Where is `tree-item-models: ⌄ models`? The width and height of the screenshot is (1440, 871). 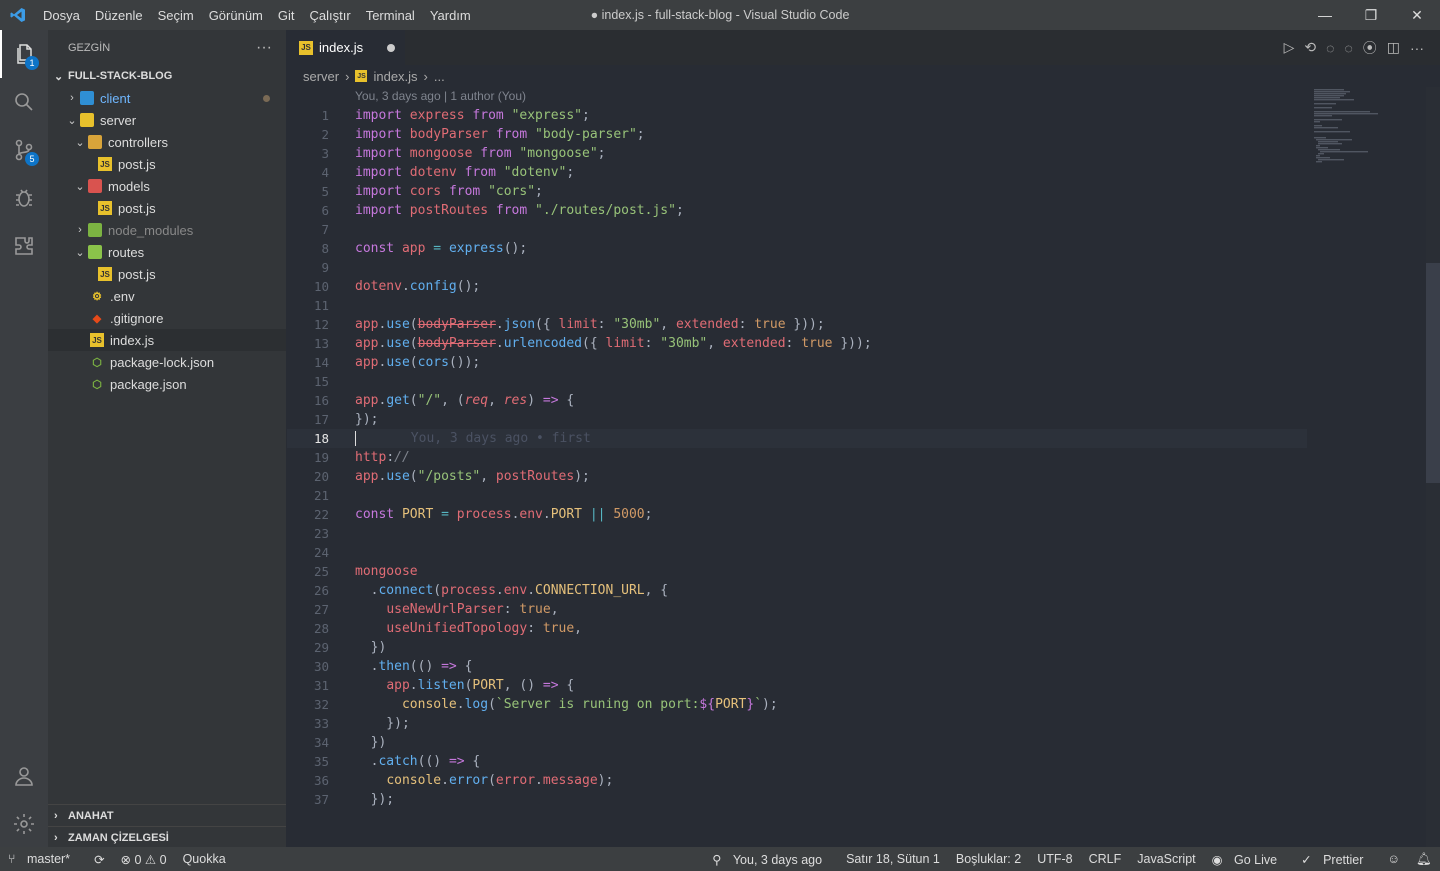
tree-item-models: ⌄ models is located at coordinates (167, 186).